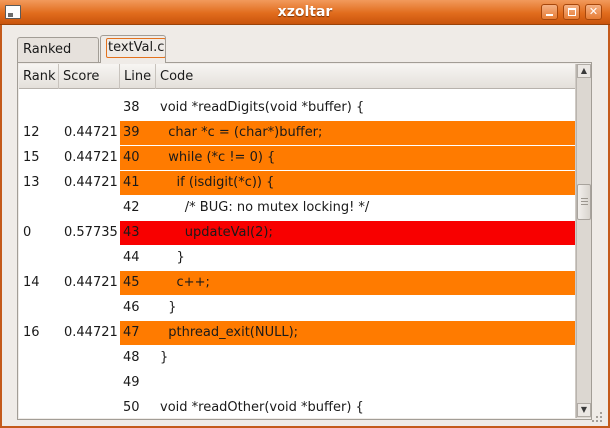 This screenshot has width=610, height=428. Describe the element at coordinates (549, 12) in the screenshot. I see `minimize-button` at that location.